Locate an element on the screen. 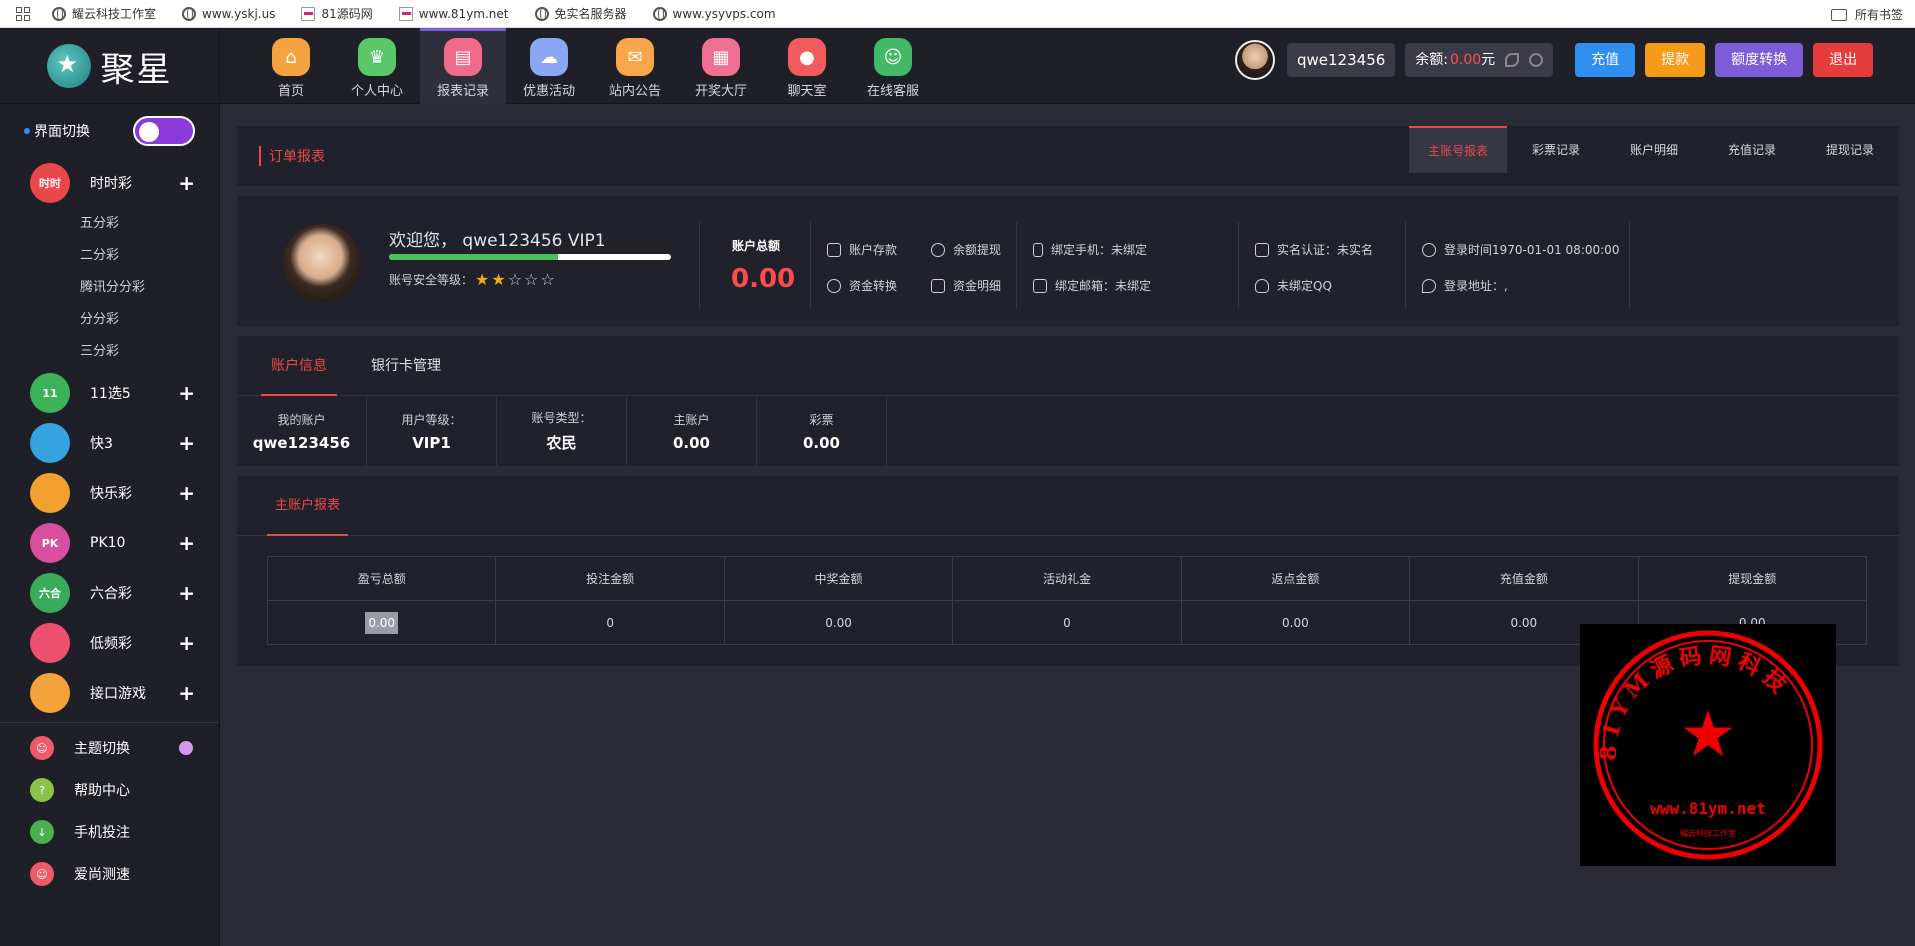 This screenshot has height=946, width=1915. bookmark-item: www.yskj.us is located at coordinates (229, 13).